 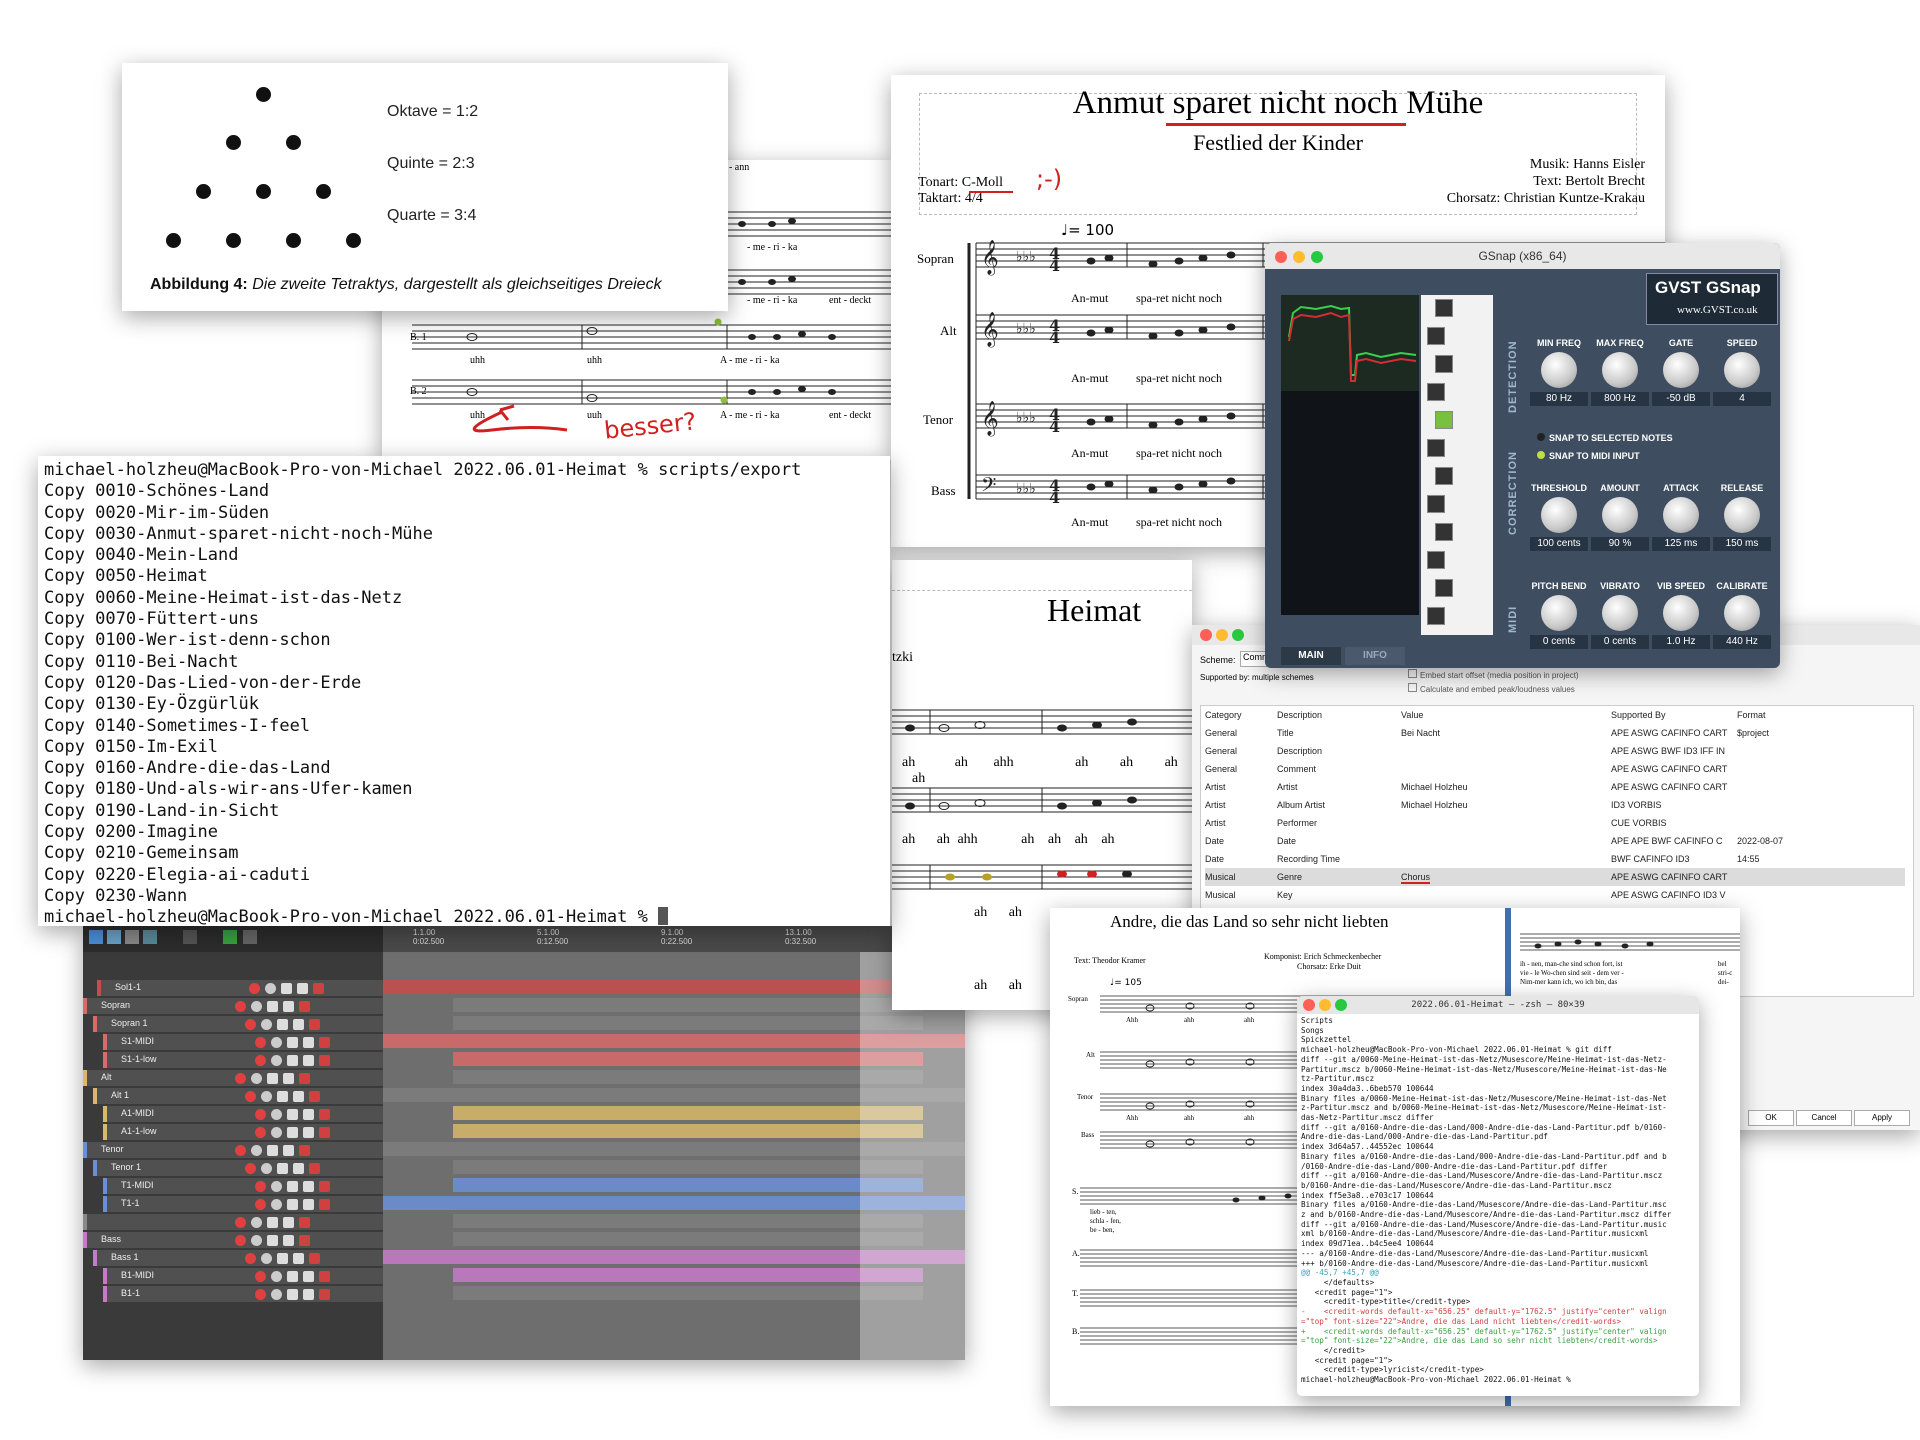 I want to click on option-snap-midi: SNAP TO MIDI INPUT, so click(x=1588, y=456).